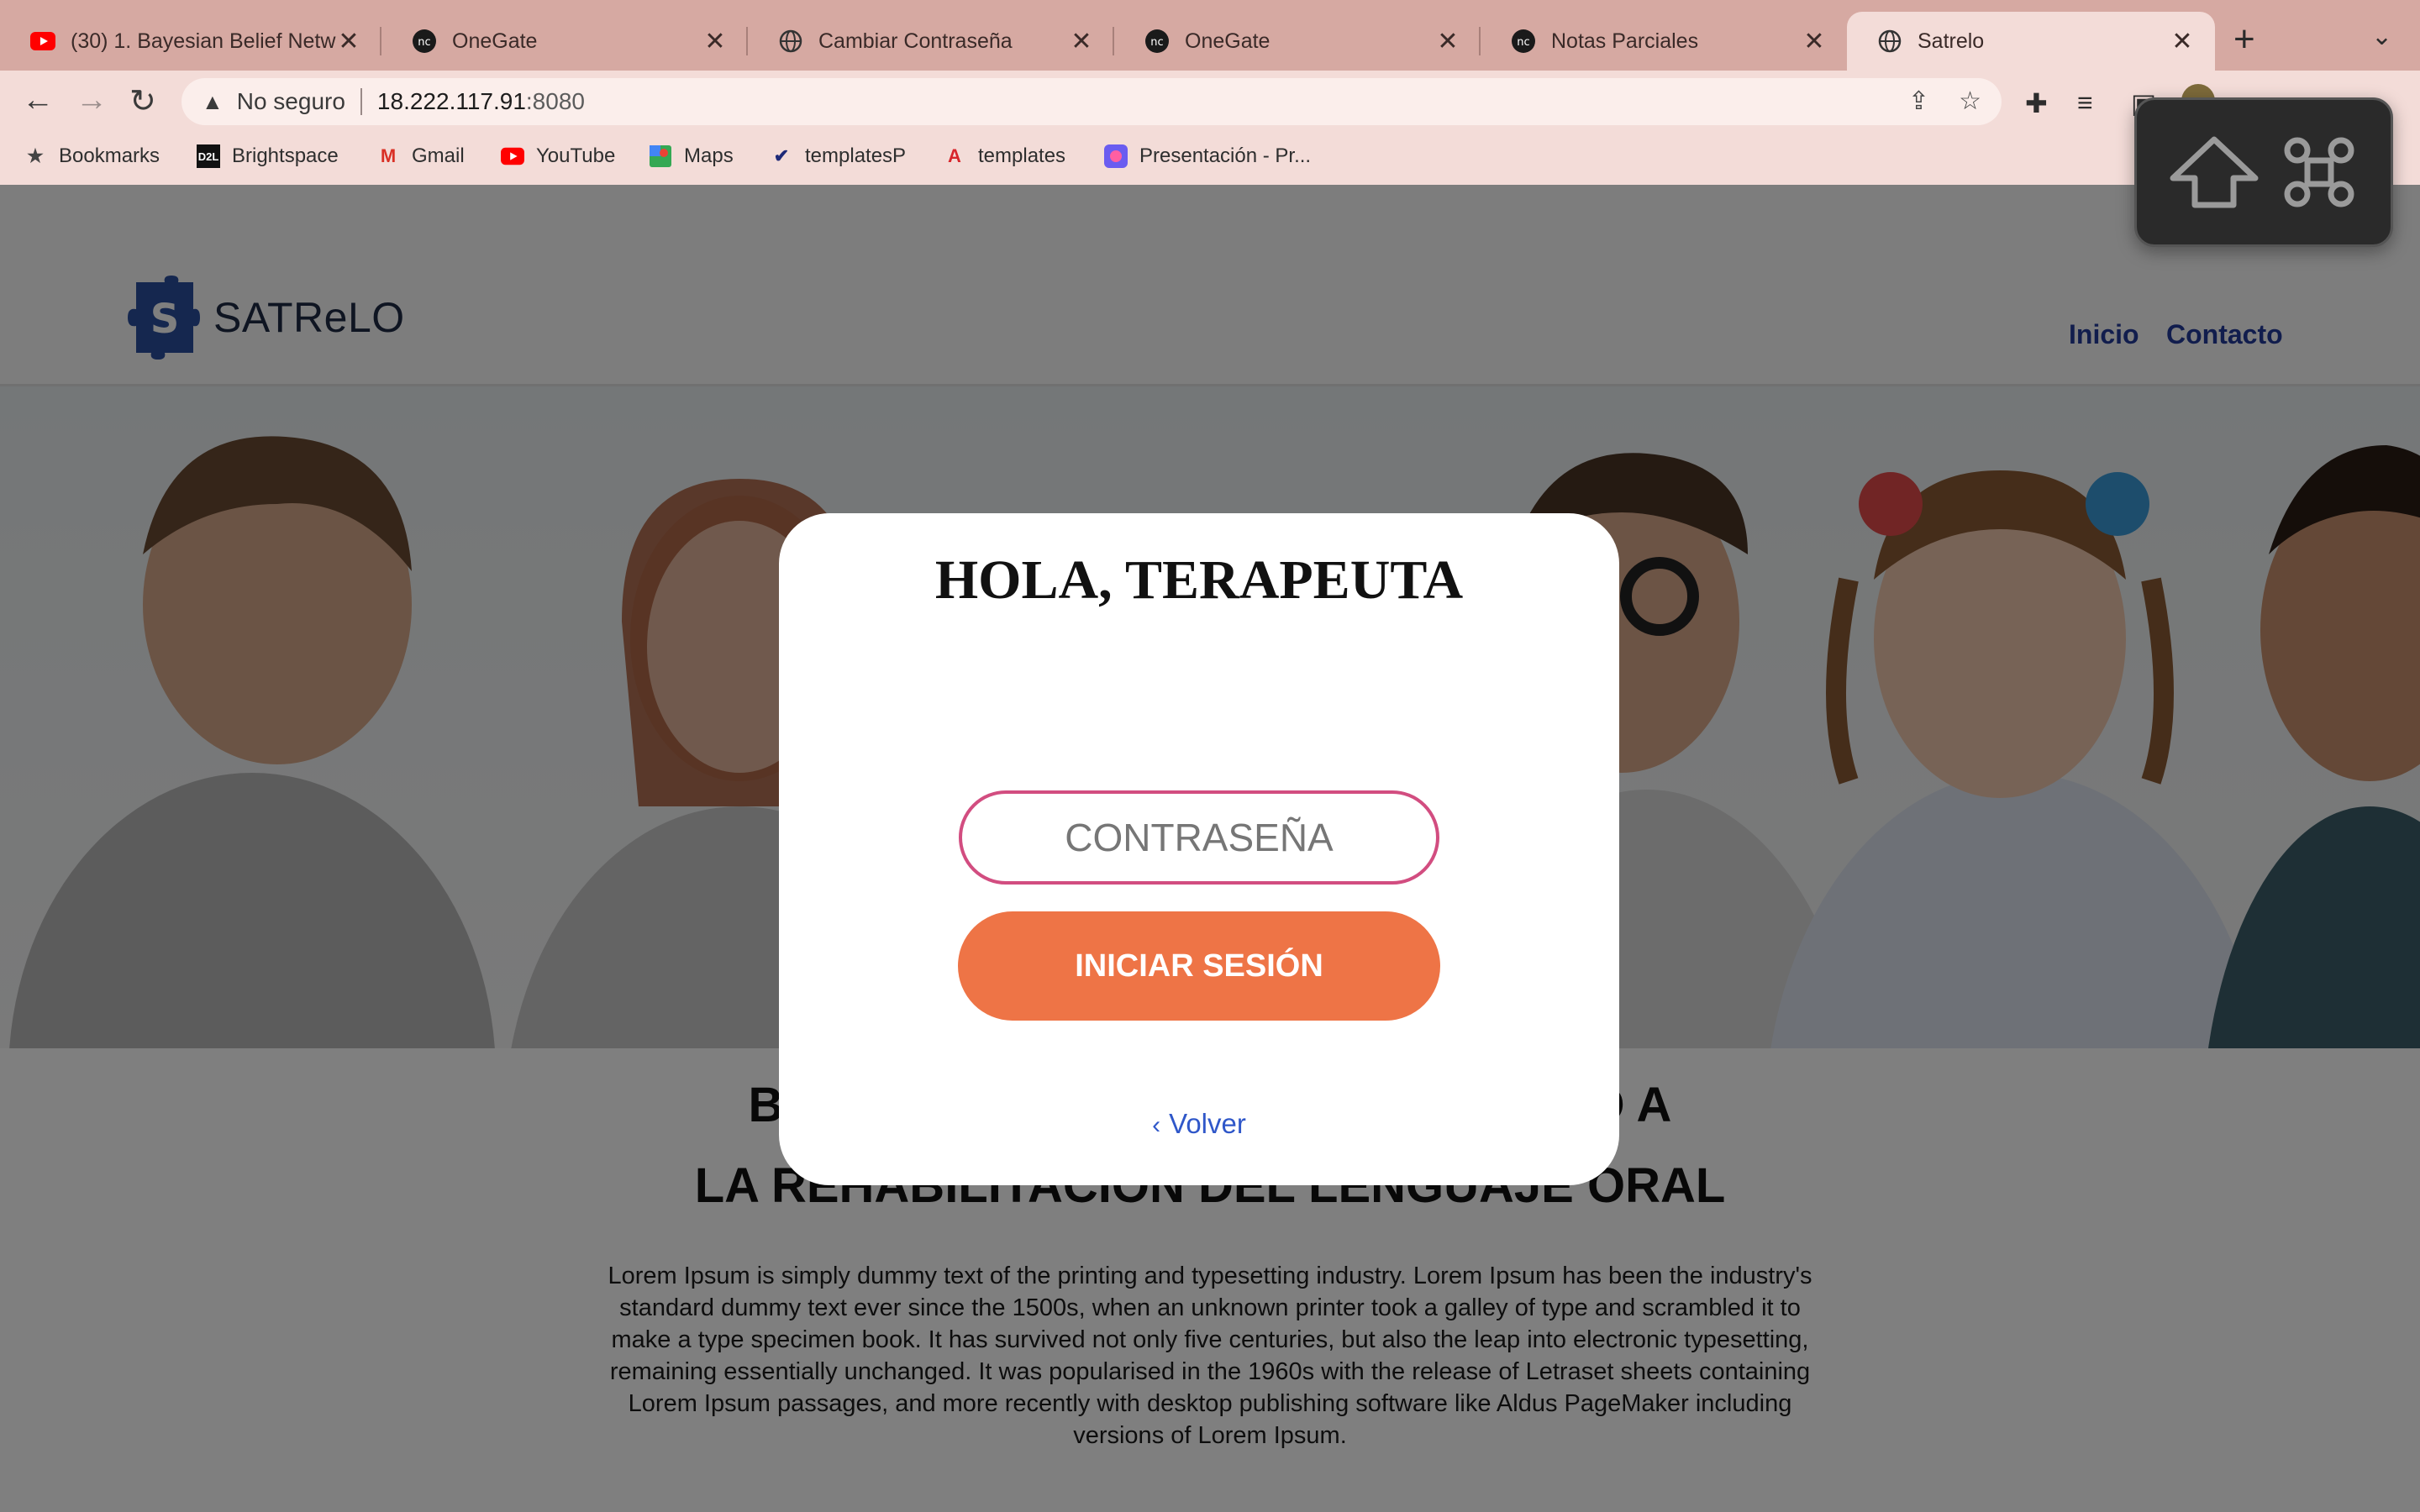 This screenshot has width=2420, height=1512. What do you see at coordinates (1116, 156) in the screenshot?
I see `presentation-icon` at bounding box center [1116, 156].